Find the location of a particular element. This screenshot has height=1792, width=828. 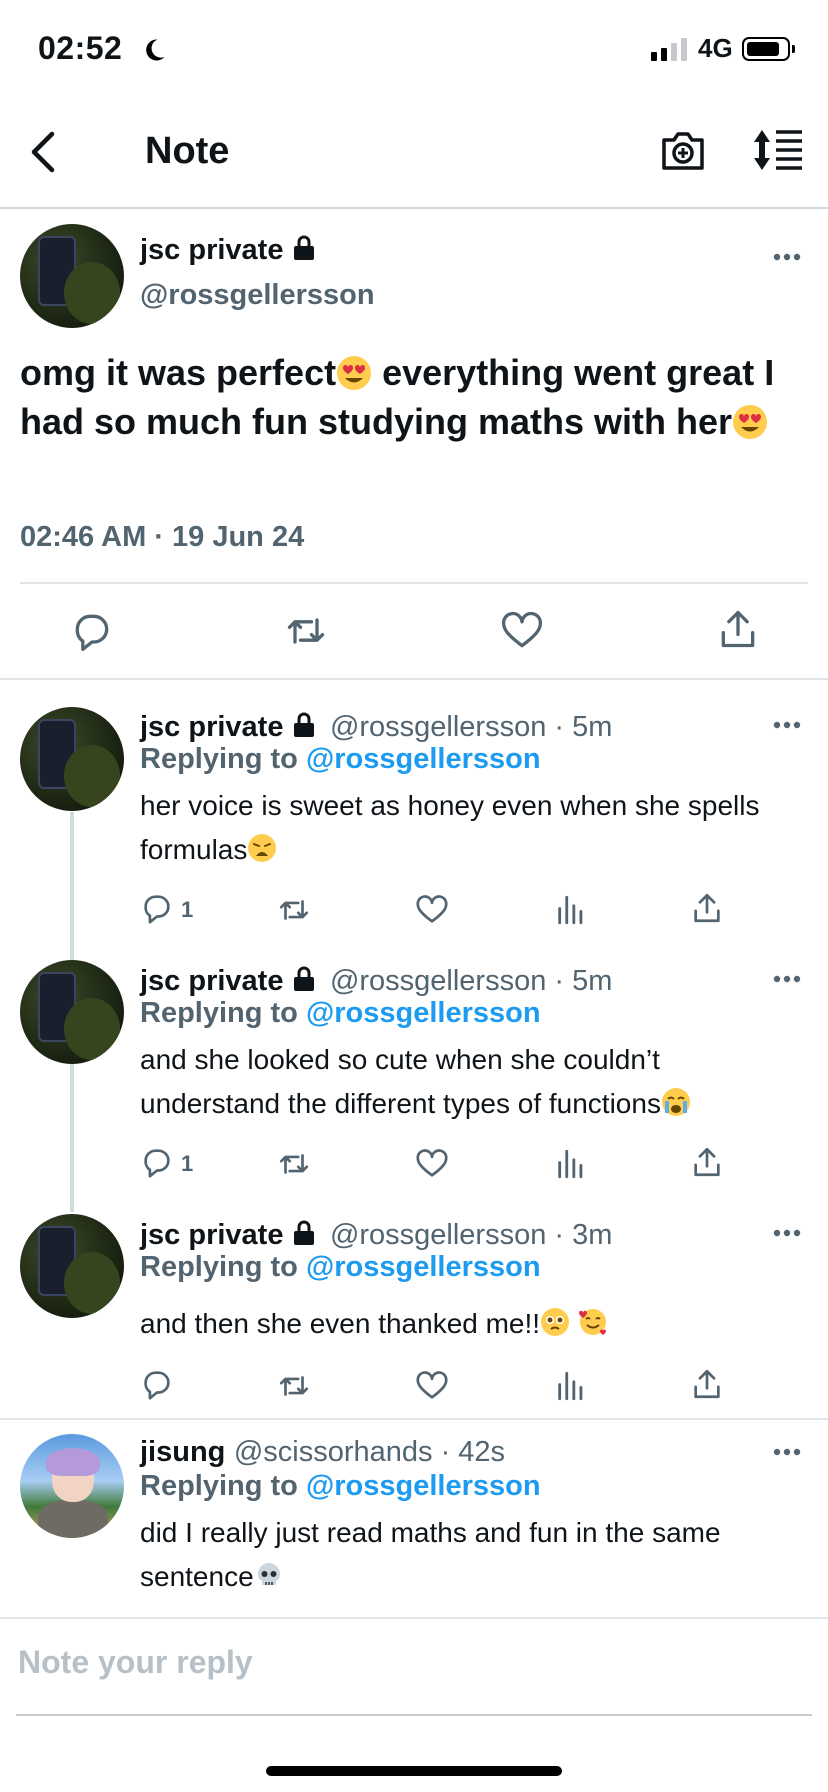

chevron-left-icon is located at coordinates (44, 152).